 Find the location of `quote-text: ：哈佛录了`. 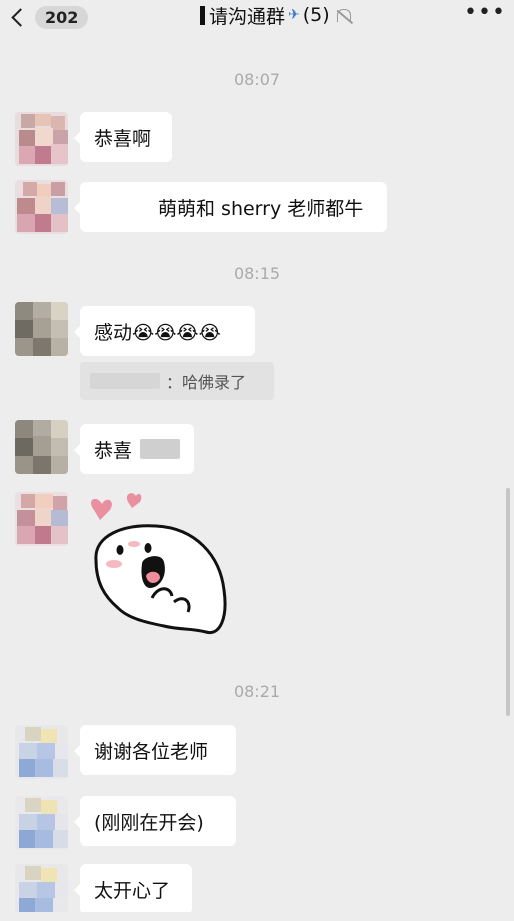

quote-text: ：哈佛录了 is located at coordinates (206, 382).